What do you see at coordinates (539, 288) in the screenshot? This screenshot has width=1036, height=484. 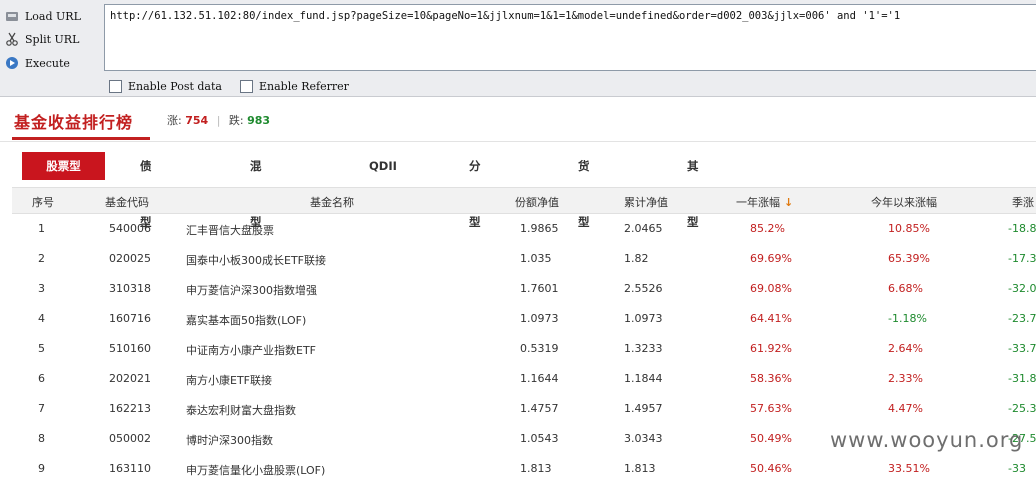 I see `unit-nav: 1.7601` at bounding box center [539, 288].